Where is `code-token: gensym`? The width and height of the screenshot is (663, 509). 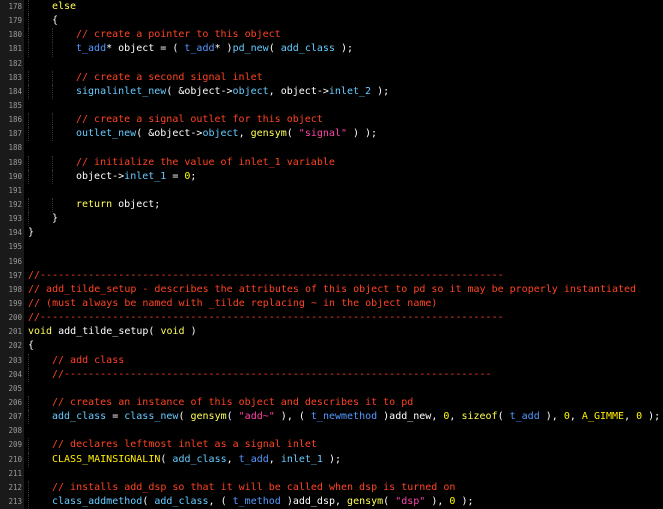 code-token: gensym is located at coordinates (365, 501).